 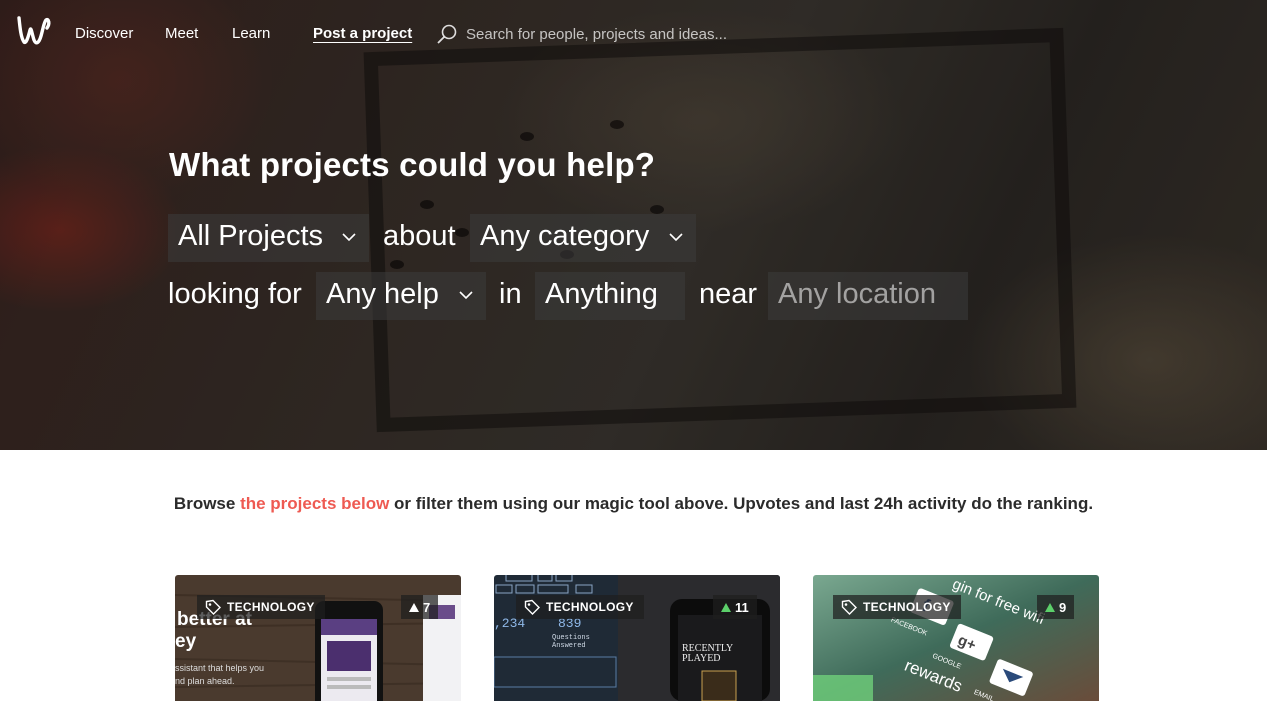 I want to click on logo-icon, so click(x=34, y=31).